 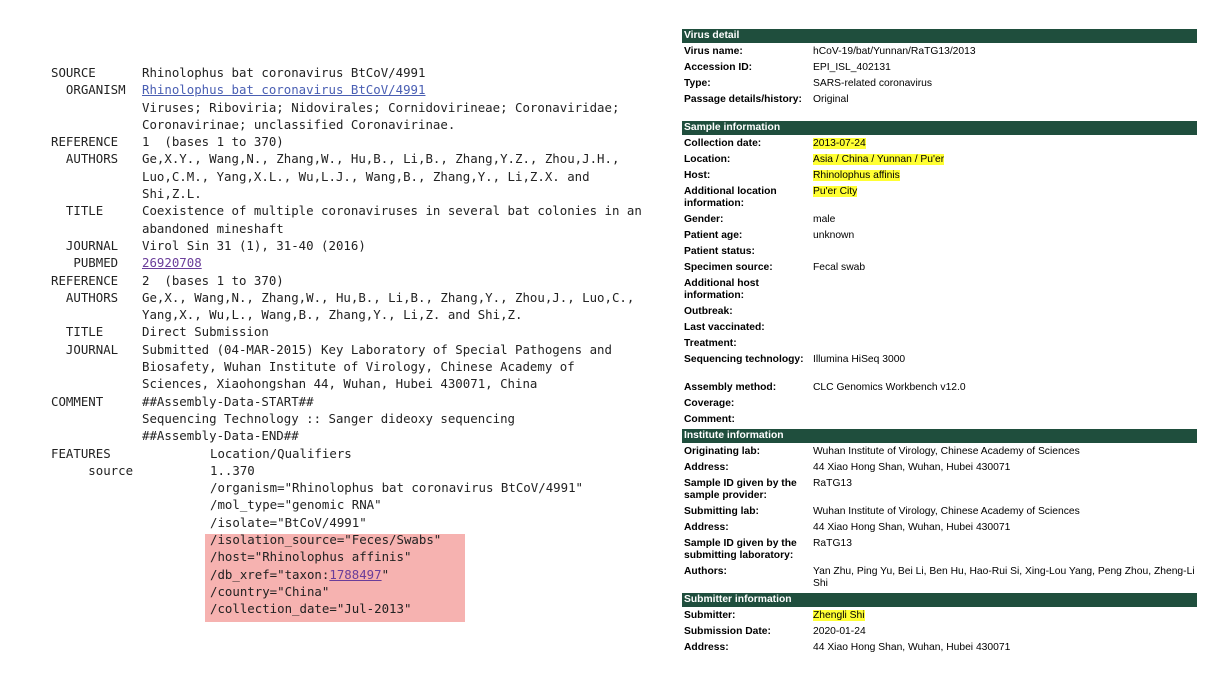 I want to click on features-row: FEATURES Location/Qualifiers, so click(x=361, y=453).